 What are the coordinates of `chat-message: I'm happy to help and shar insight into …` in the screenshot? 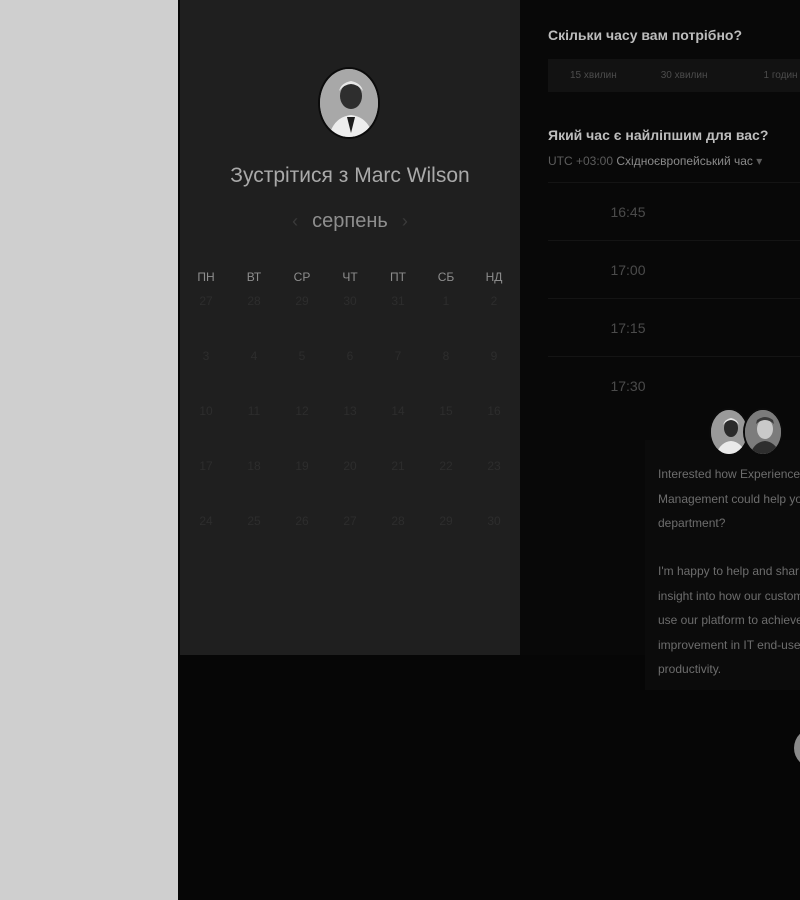 It's located at (729, 620).